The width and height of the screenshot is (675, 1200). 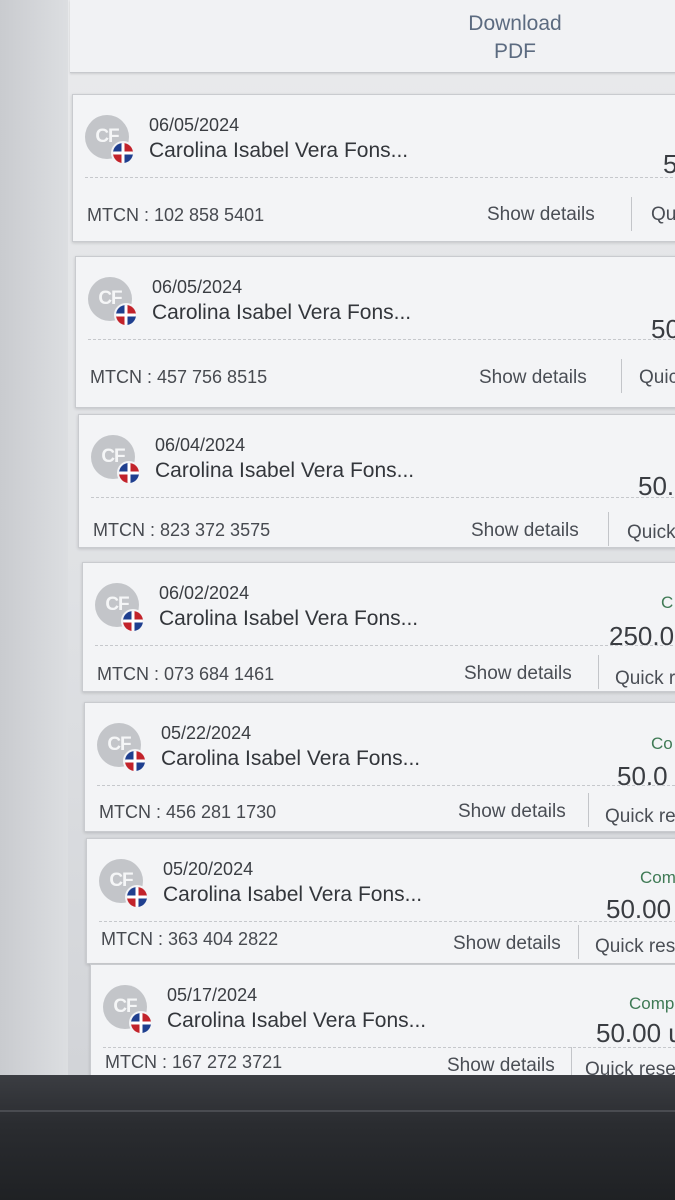 What do you see at coordinates (208, 869) in the screenshot?
I see `transaction-date: 05/20/2024` at bounding box center [208, 869].